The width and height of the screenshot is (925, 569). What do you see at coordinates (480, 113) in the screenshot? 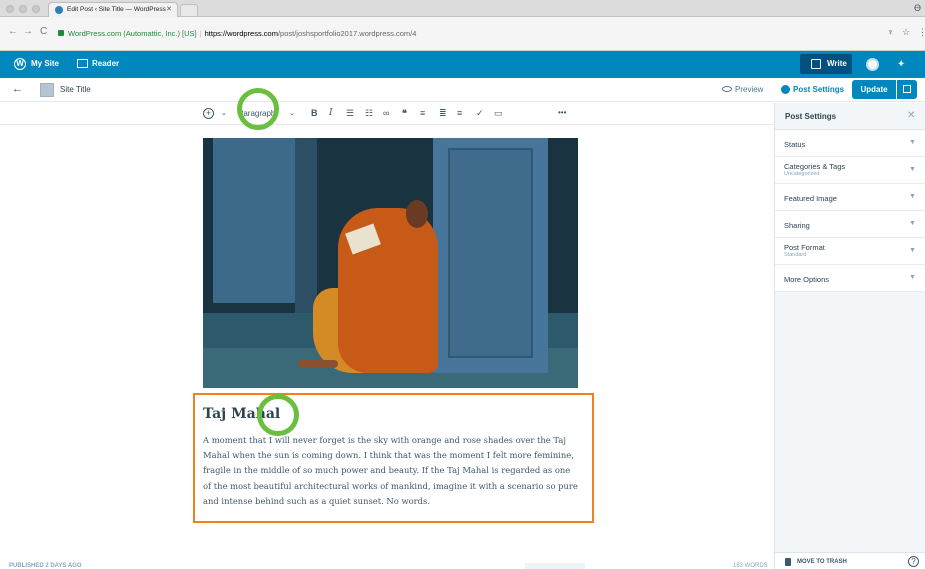
I see `spellcheck-icon: ✓` at bounding box center [480, 113].